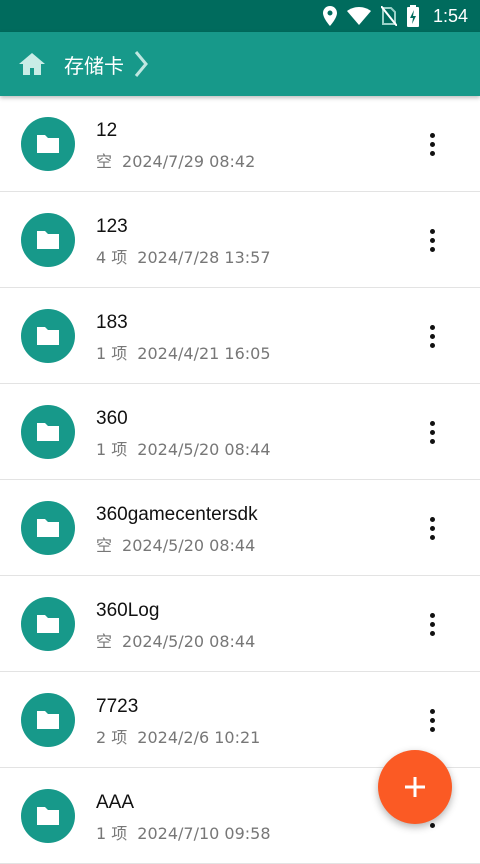 The width and height of the screenshot is (480, 864). I want to click on file-name: 123, so click(112, 226).